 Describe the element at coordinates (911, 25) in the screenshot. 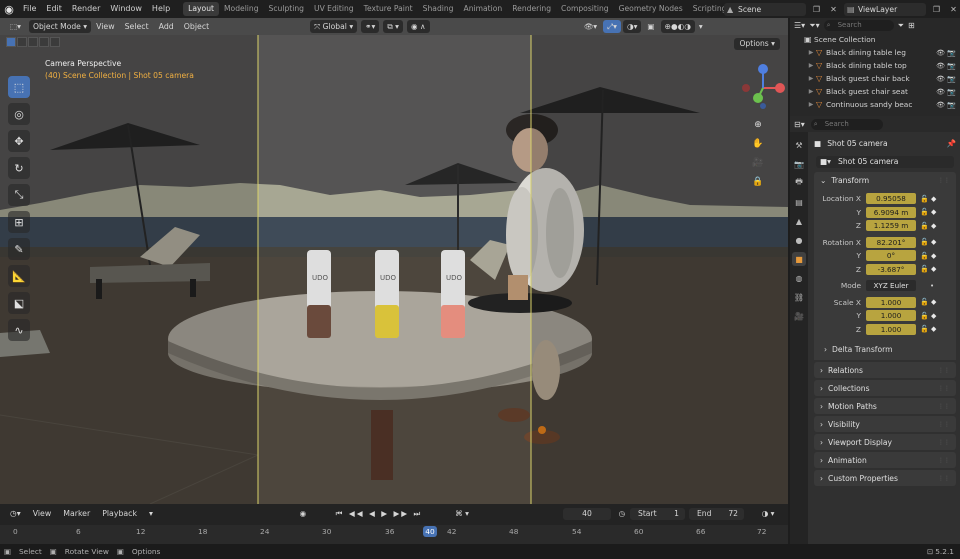

I see `new-collection-icon: ⊞` at that location.